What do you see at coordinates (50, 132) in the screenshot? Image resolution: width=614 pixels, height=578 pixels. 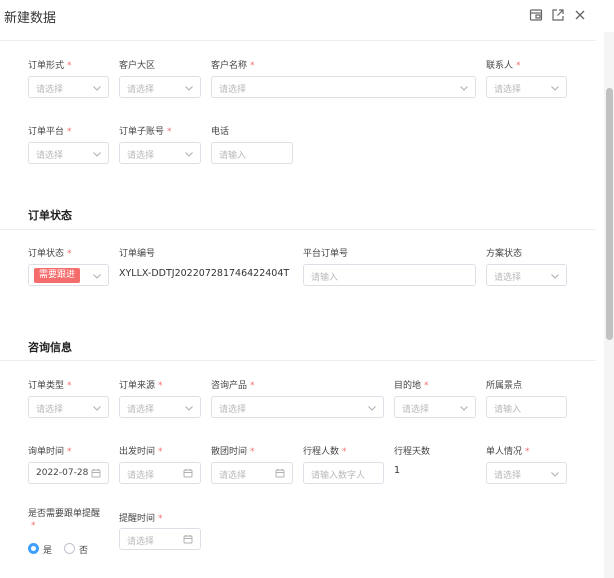 I see `label-order-platform: 订单平台 *` at bounding box center [50, 132].